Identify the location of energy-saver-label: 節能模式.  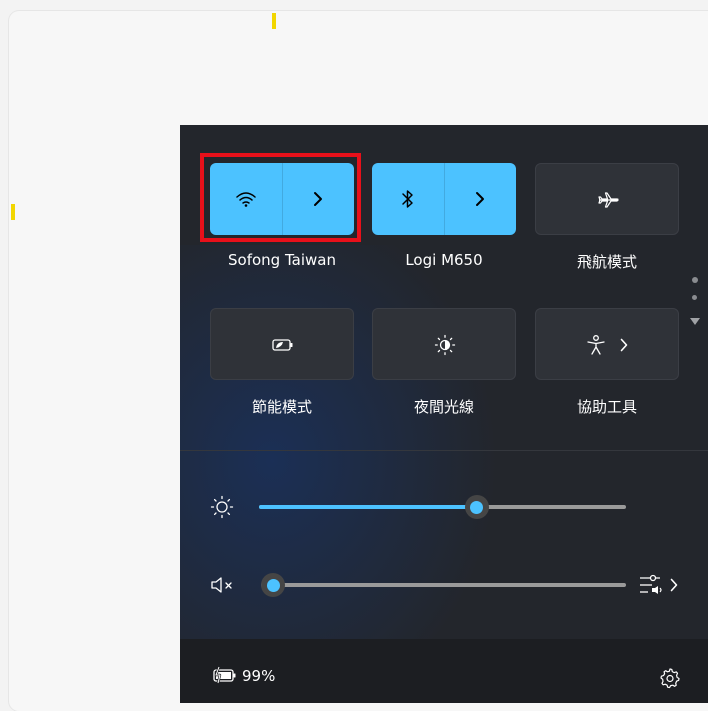
(281, 407).